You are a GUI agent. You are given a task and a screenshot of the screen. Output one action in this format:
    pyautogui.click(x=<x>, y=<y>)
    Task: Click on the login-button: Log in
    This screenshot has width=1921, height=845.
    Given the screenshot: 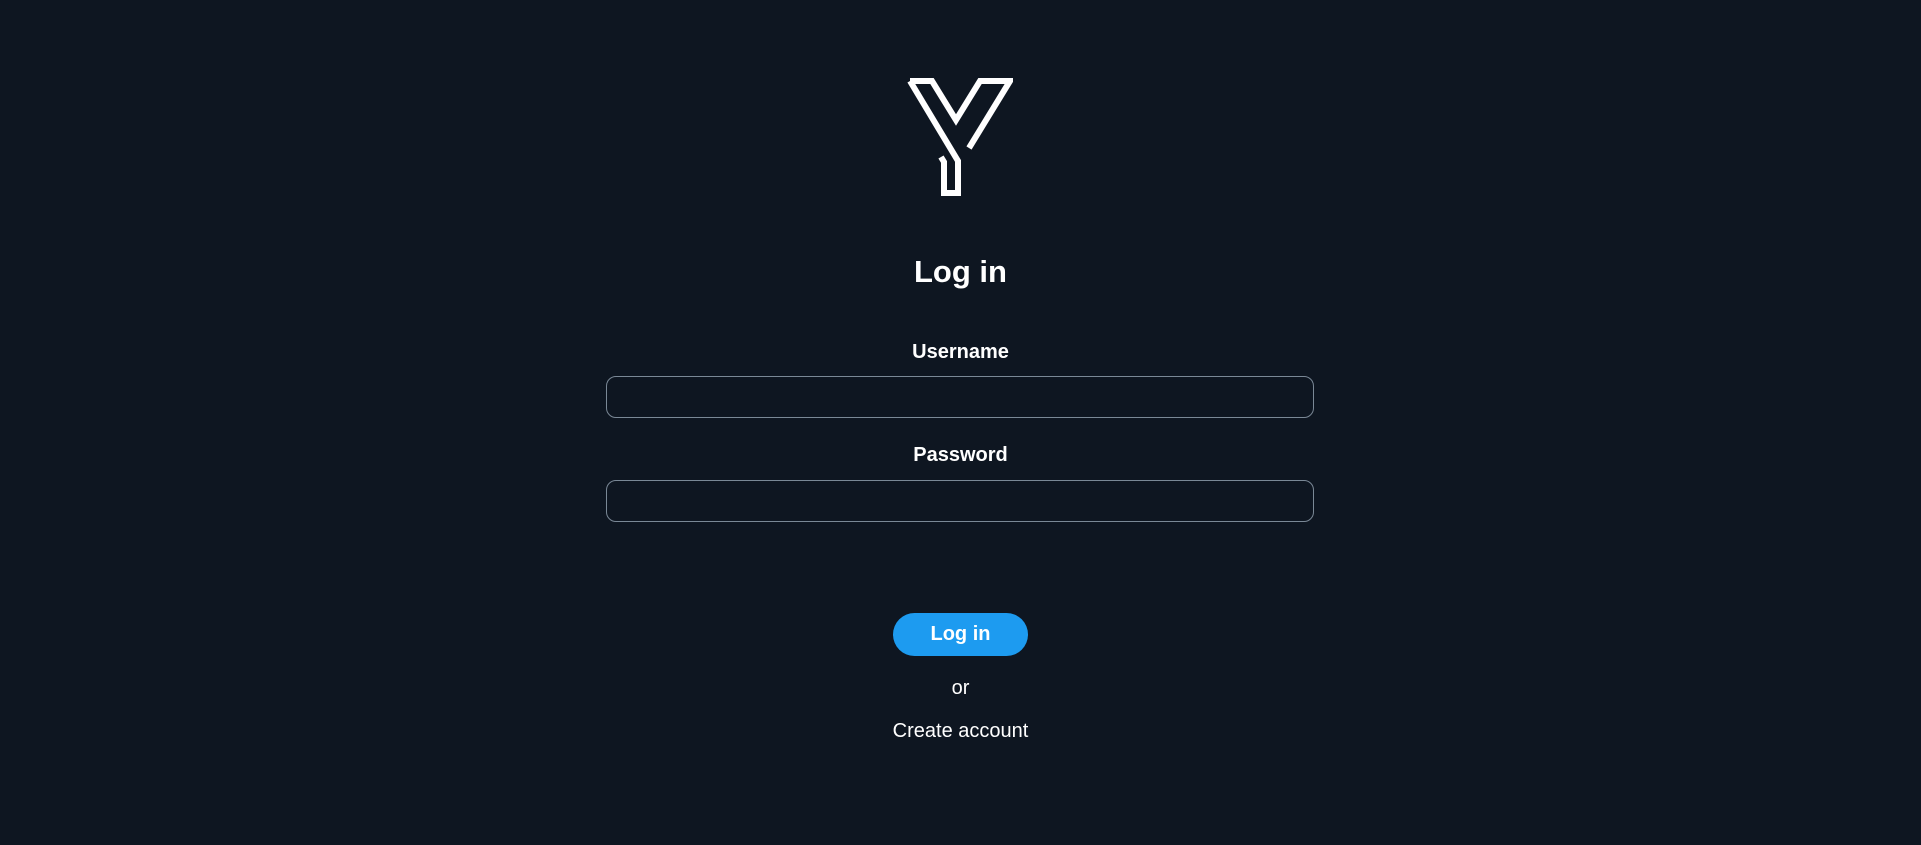 What is the action you would take?
    pyautogui.click(x=960, y=634)
    